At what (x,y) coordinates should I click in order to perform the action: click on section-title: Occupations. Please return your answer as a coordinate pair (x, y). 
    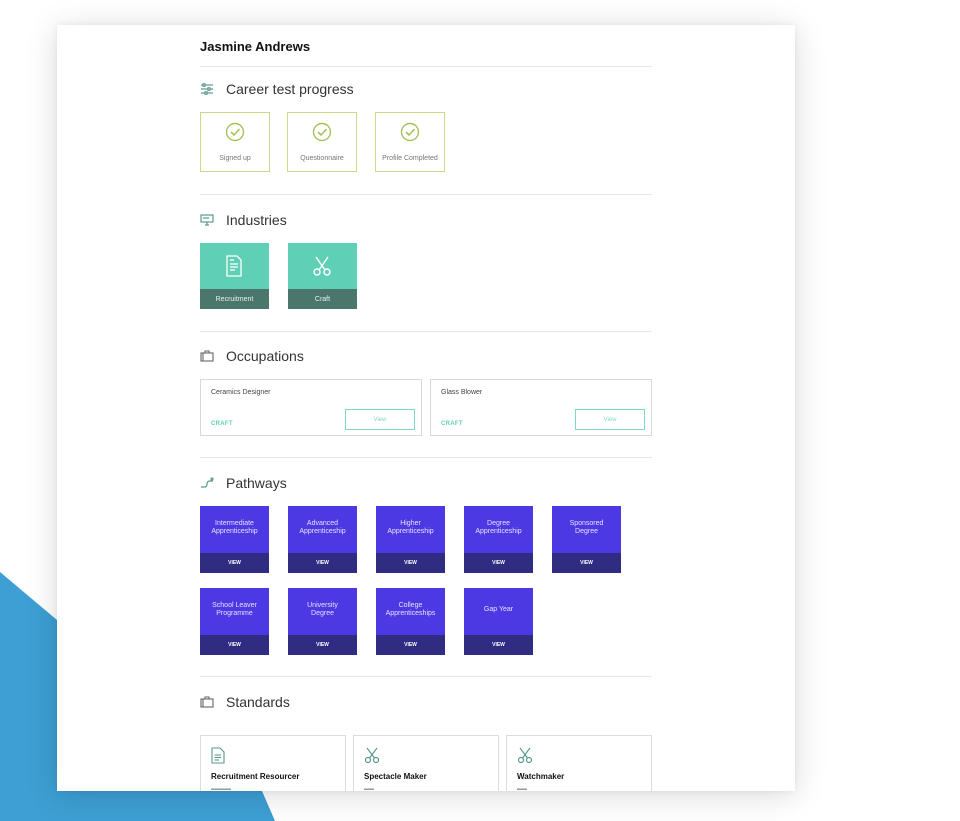
    Looking at the image, I should click on (265, 356).